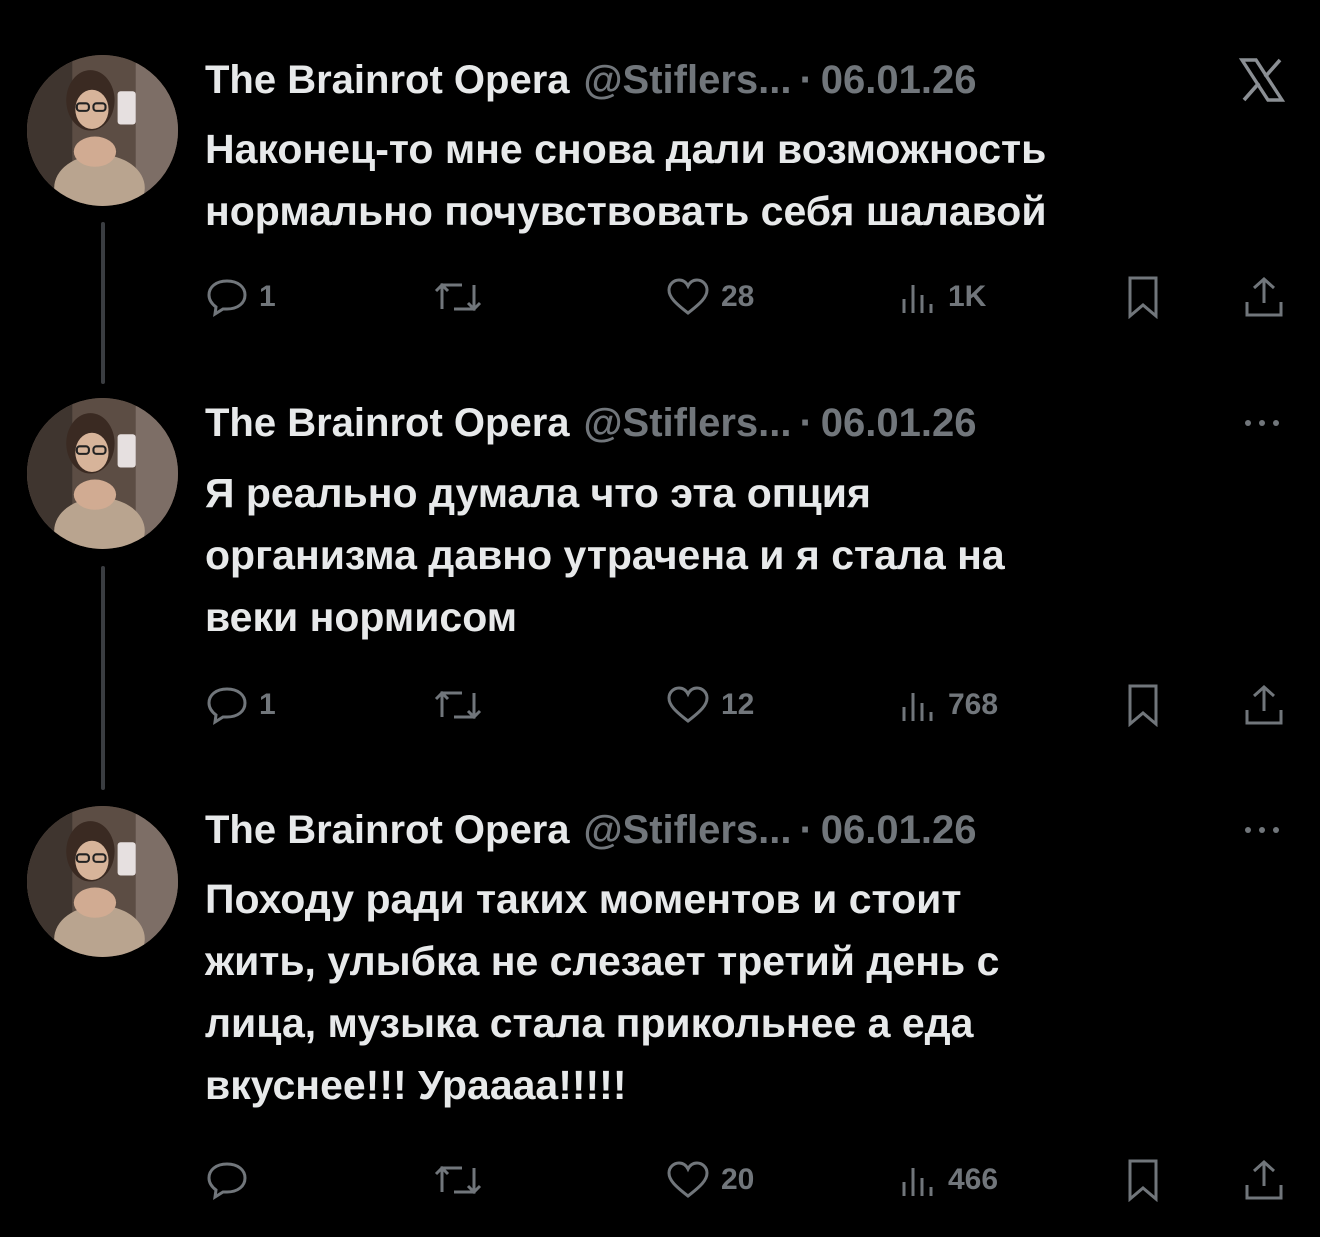  What do you see at coordinates (709, 705) in the screenshot?
I see `like-button: 12` at bounding box center [709, 705].